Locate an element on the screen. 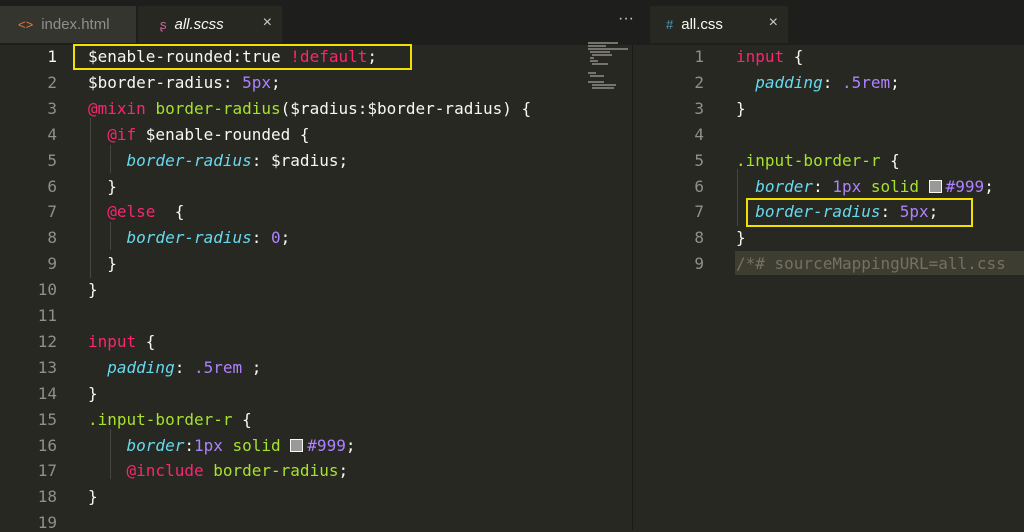  more-actions-icon: ··· is located at coordinates (626, 19).